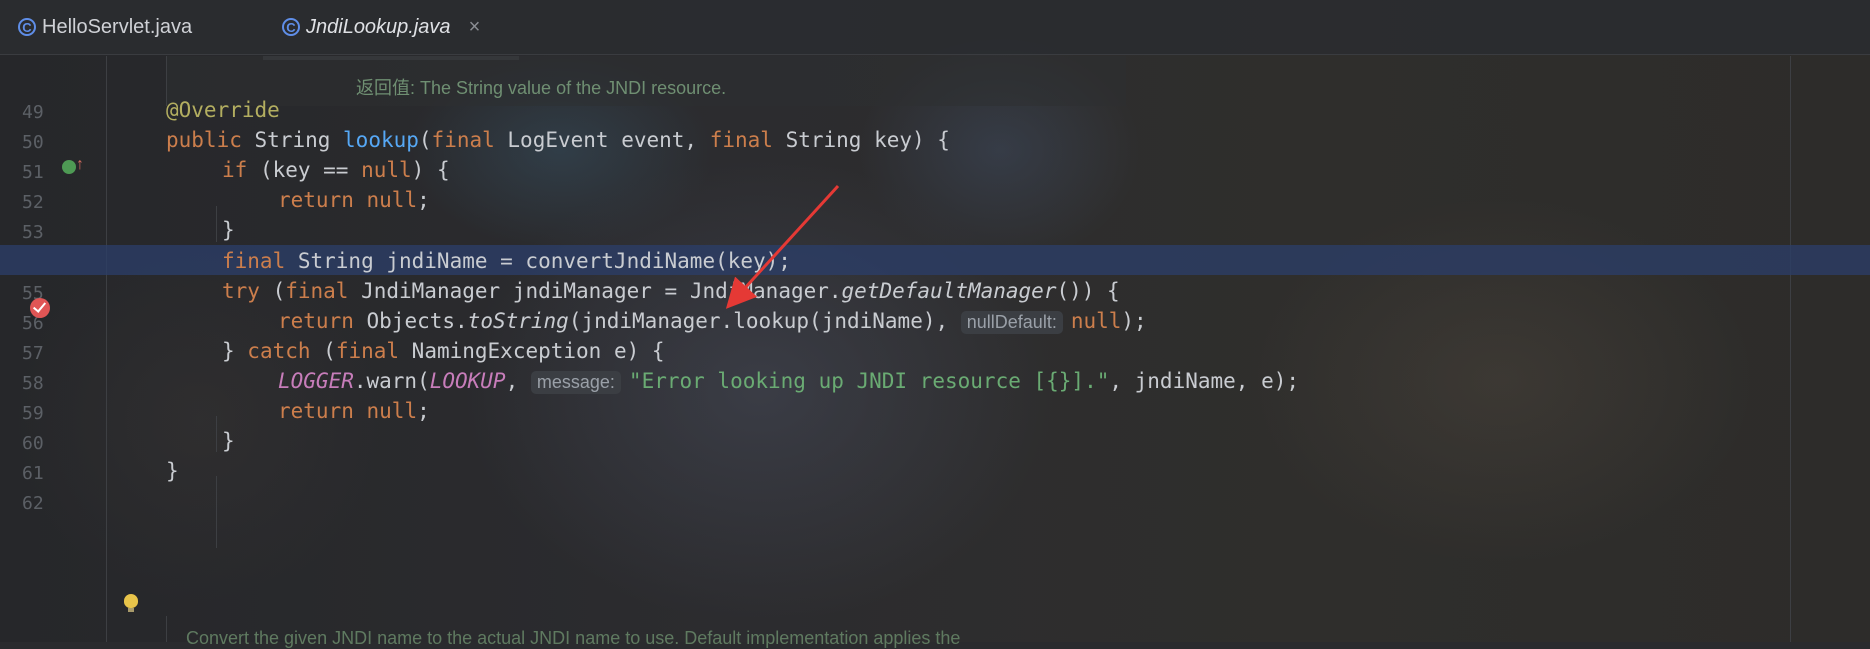 The height and width of the screenshot is (649, 1870). What do you see at coordinates (210, 140) in the screenshot?
I see `code-token: public` at bounding box center [210, 140].